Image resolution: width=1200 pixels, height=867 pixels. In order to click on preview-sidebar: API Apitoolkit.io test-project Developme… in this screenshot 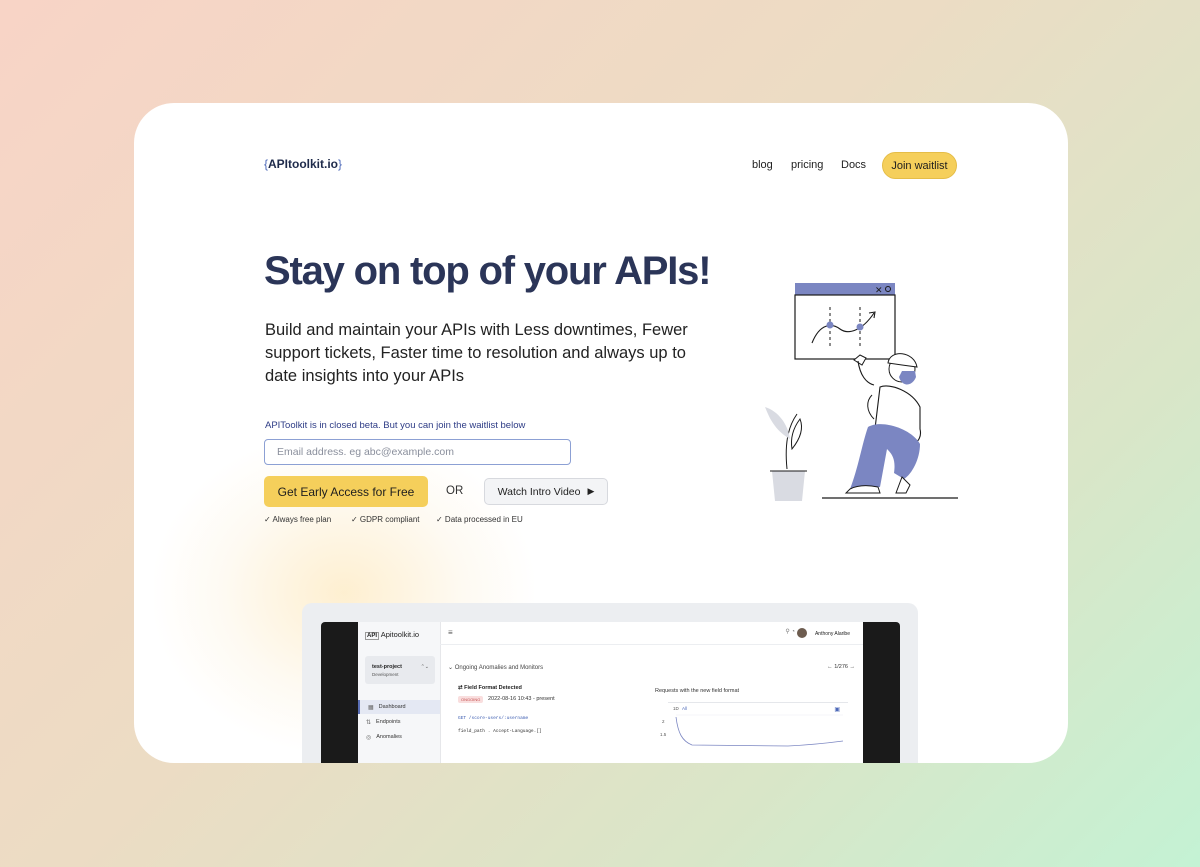, I will do `click(399, 692)`.